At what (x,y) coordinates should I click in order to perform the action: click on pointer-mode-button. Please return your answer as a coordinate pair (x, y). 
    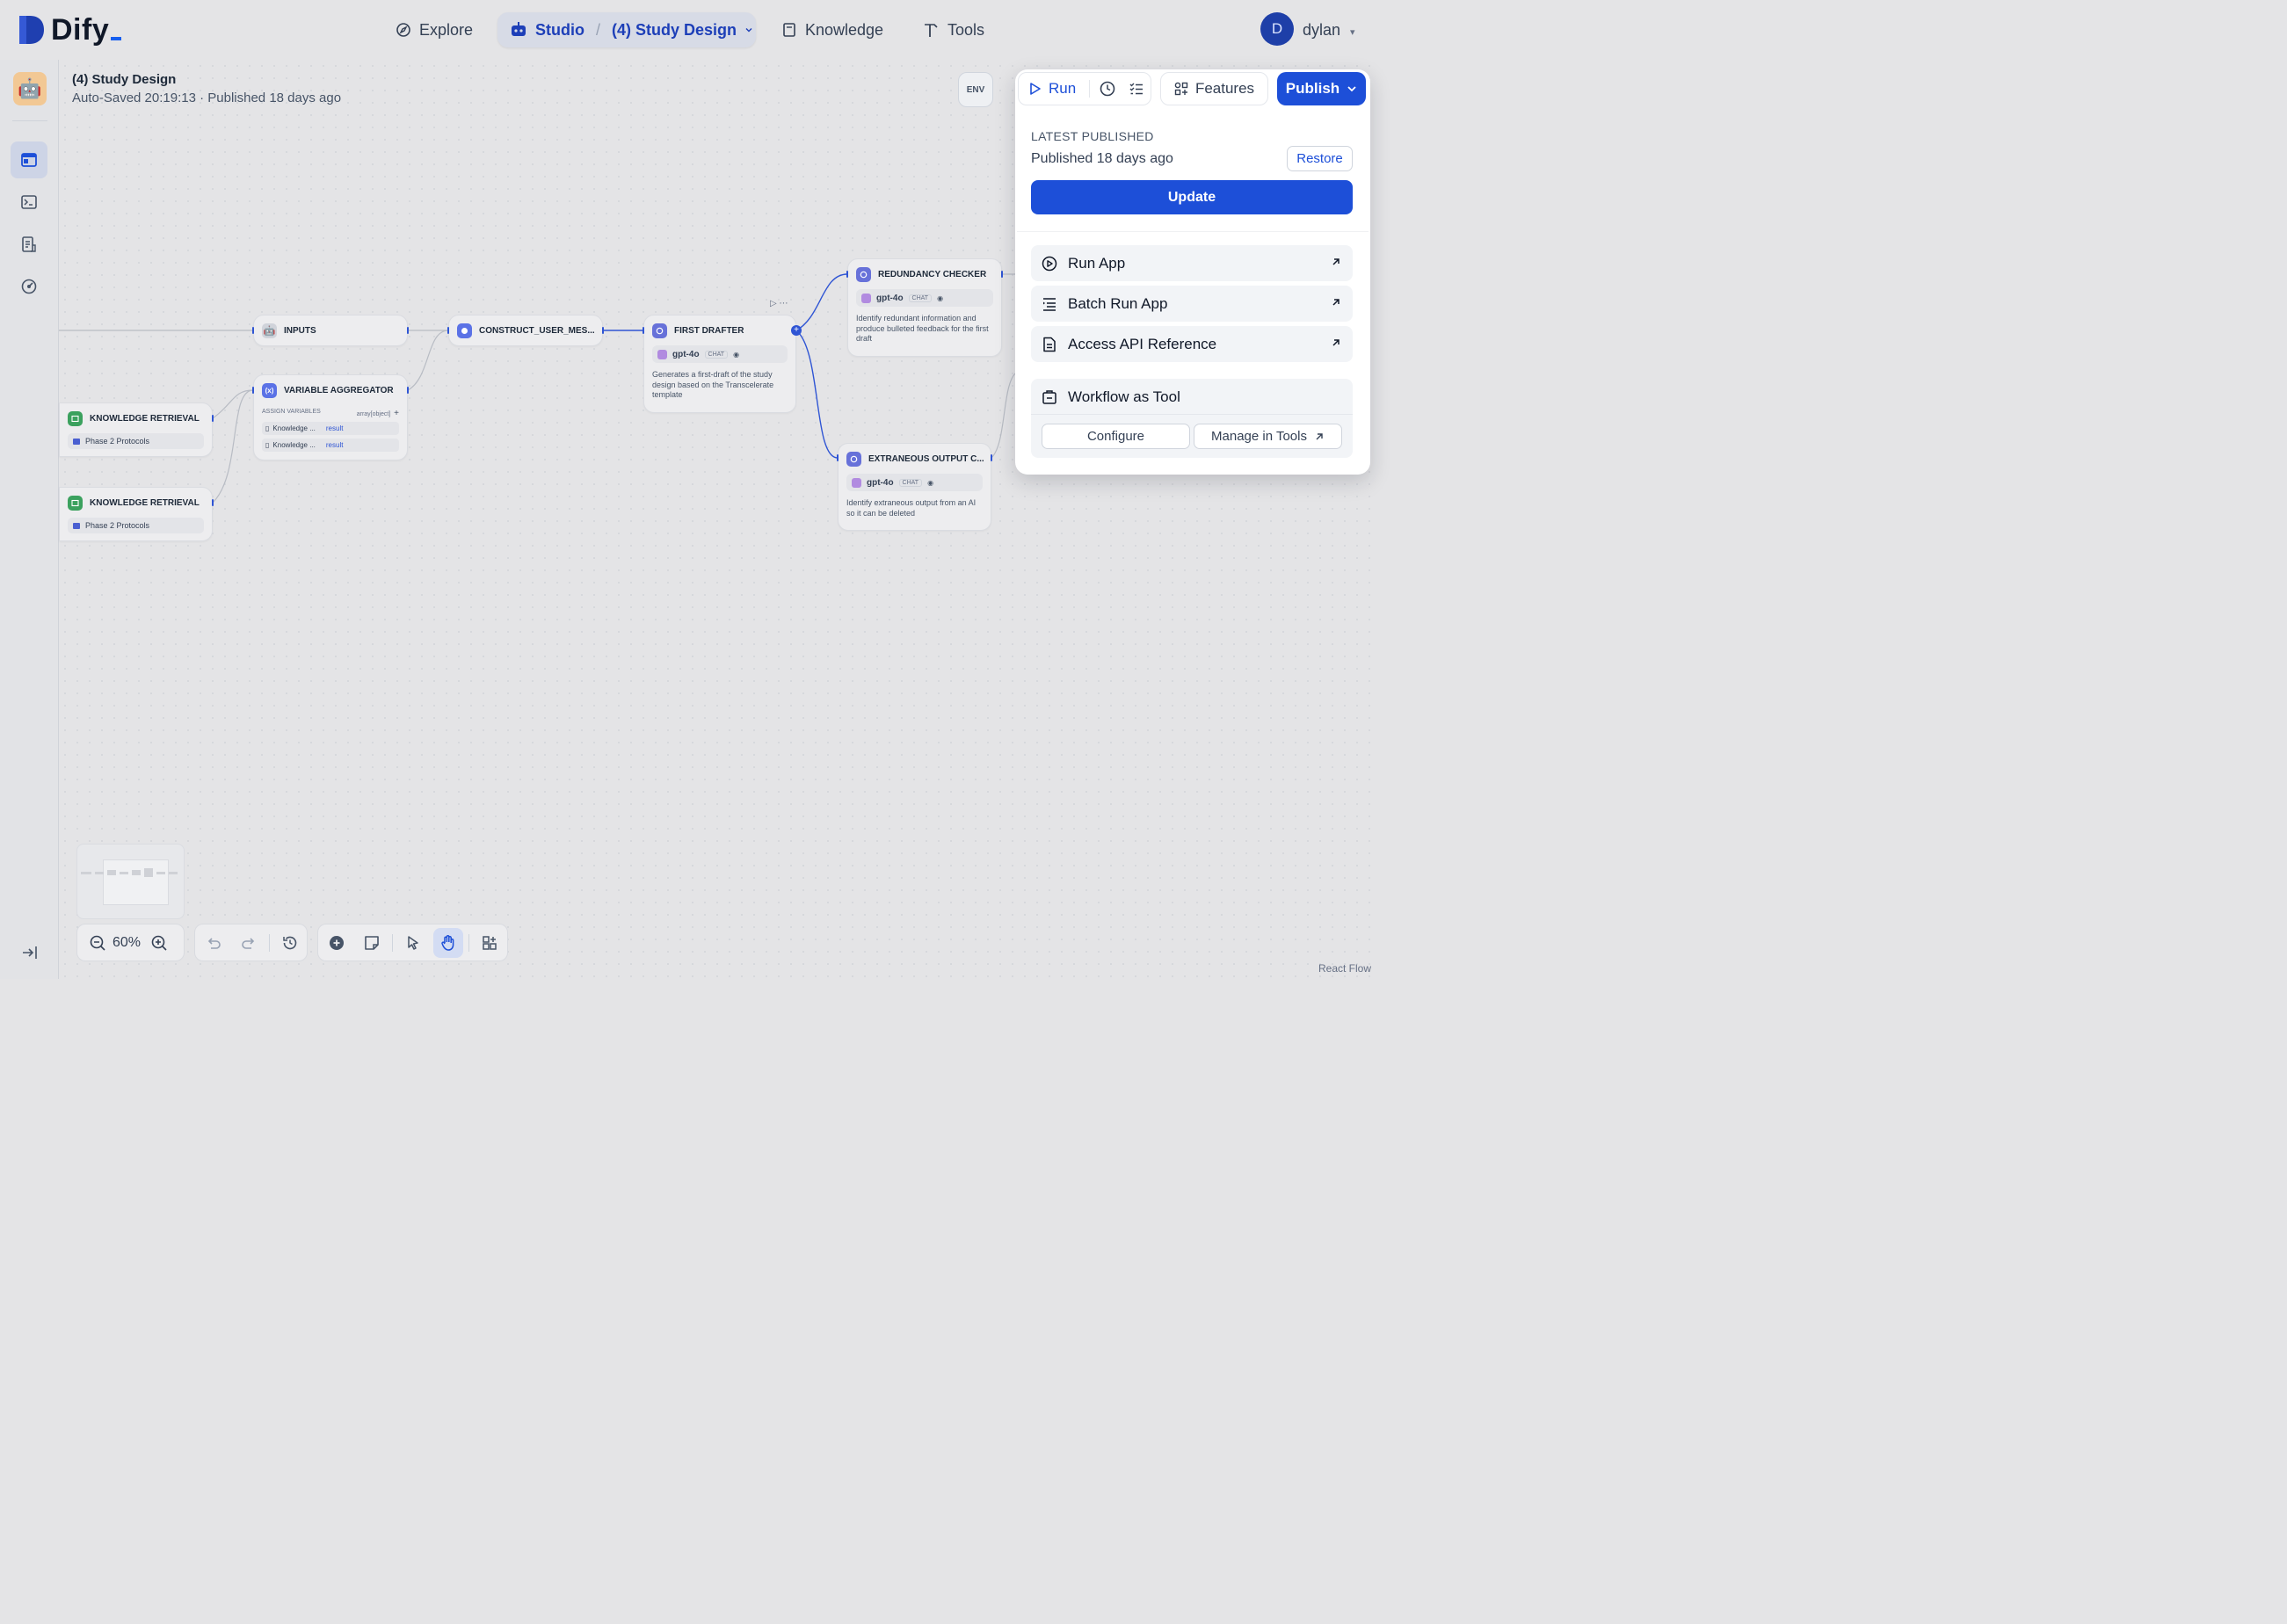
    Looking at the image, I should click on (413, 943).